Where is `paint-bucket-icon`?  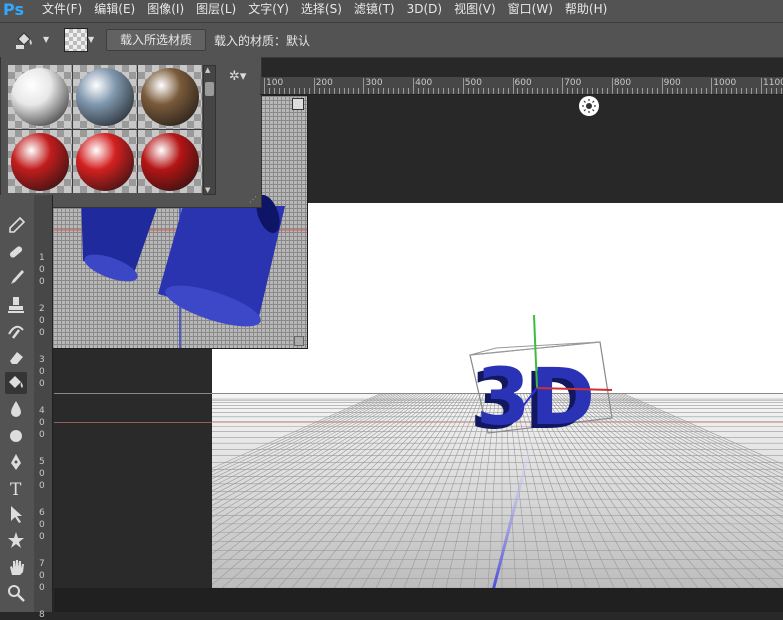 paint-bucket-icon is located at coordinates (16, 383).